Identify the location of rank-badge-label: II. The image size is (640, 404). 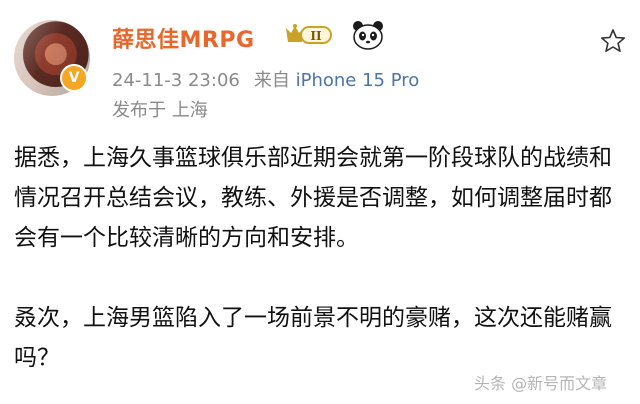
(316, 36).